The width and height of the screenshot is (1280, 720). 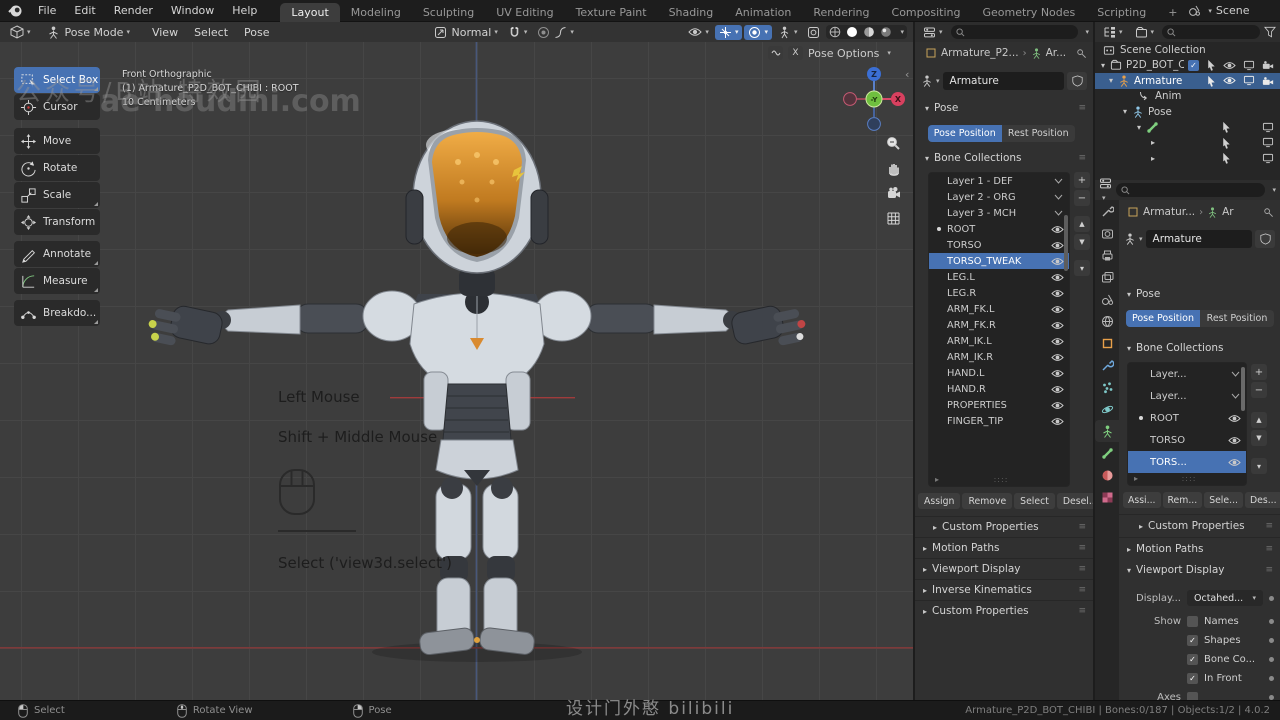 What do you see at coordinates (57, 141) in the screenshot?
I see `tool-button: Move` at bounding box center [57, 141].